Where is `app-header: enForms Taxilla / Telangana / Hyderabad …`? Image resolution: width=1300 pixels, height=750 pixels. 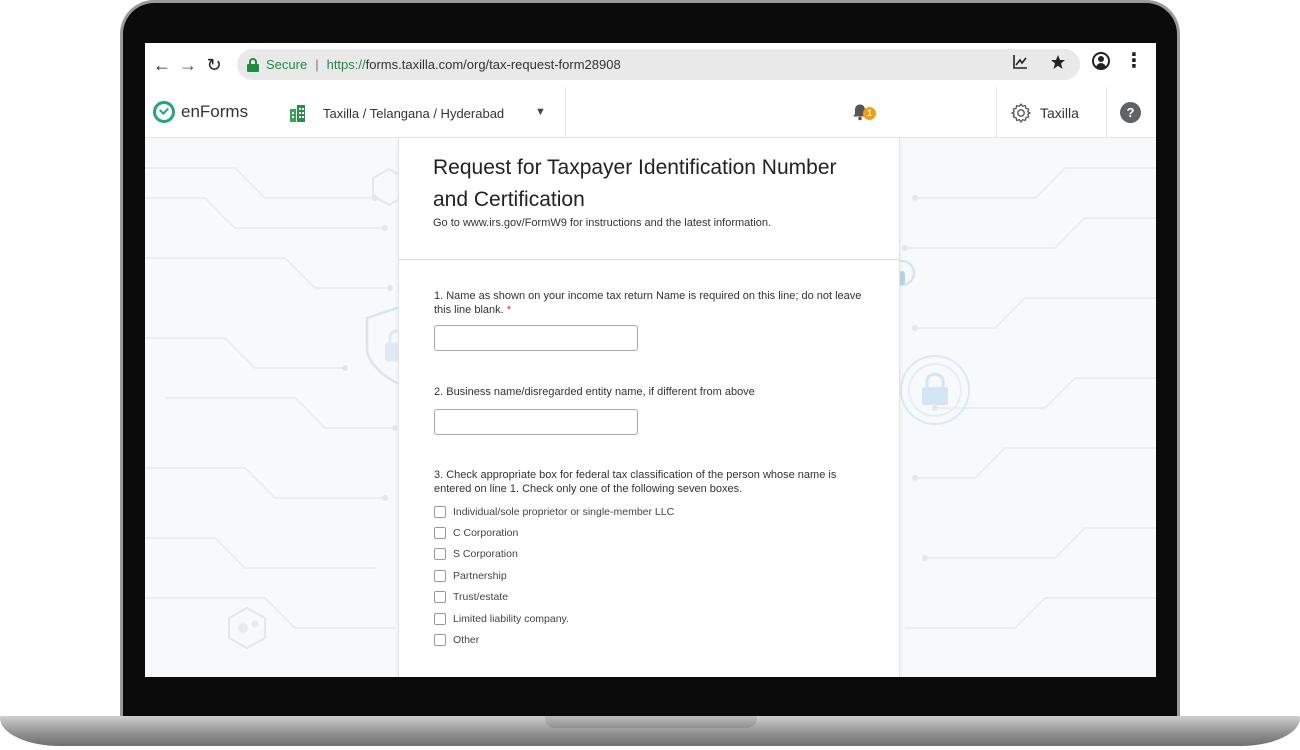 app-header: enForms Taxilla / Telangana / Hyderabad … is located at coordinates (650, 112).